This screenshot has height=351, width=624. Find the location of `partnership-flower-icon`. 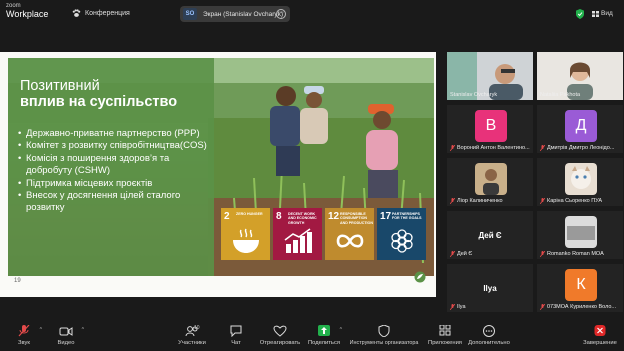

partnership-flower-icon is located at coordinates (402, 241).